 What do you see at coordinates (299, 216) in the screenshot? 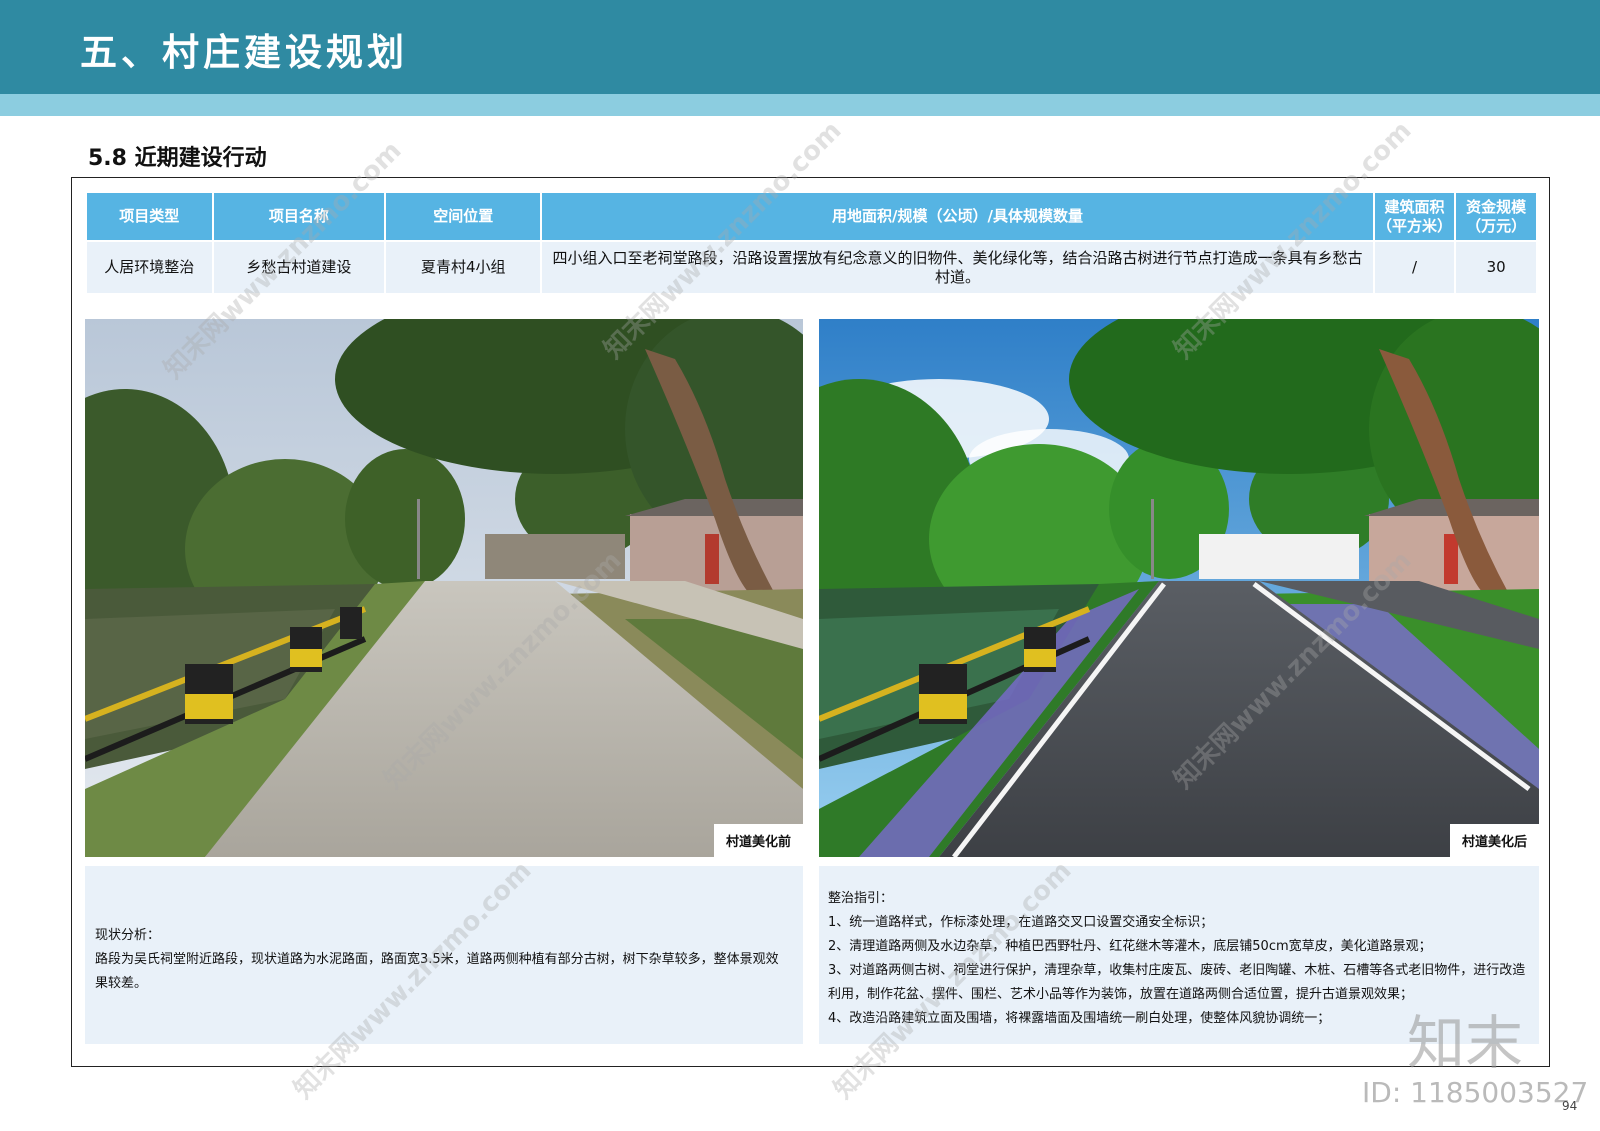
I see `col-header-name: 项目名称` at bounding box center [299, 216].